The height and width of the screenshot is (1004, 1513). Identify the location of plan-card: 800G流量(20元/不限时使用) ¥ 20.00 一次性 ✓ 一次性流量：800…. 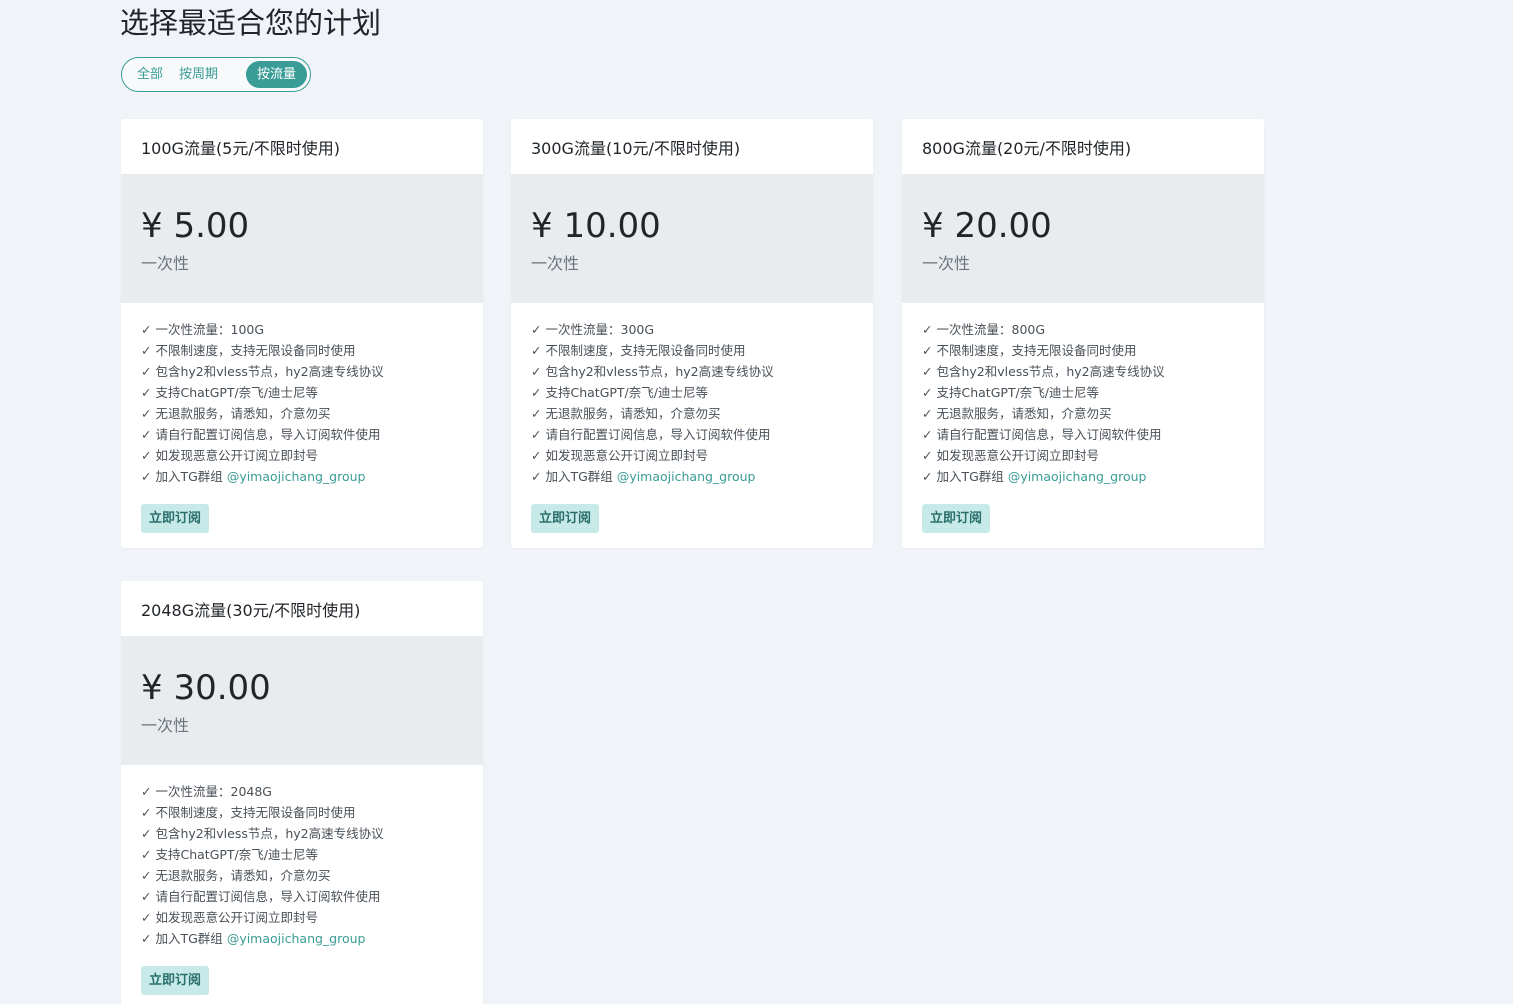
(1083, 333).